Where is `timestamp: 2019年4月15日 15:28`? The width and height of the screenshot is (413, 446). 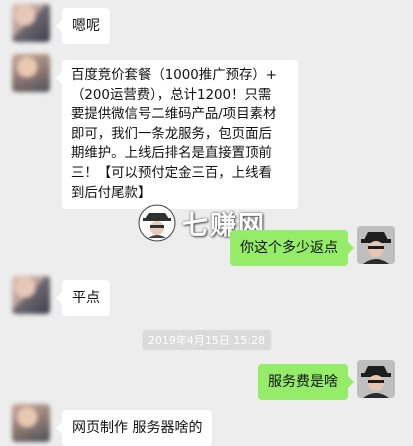 timestamp: 2019年4月15日 15:28 is located at coordinates (206, 340).